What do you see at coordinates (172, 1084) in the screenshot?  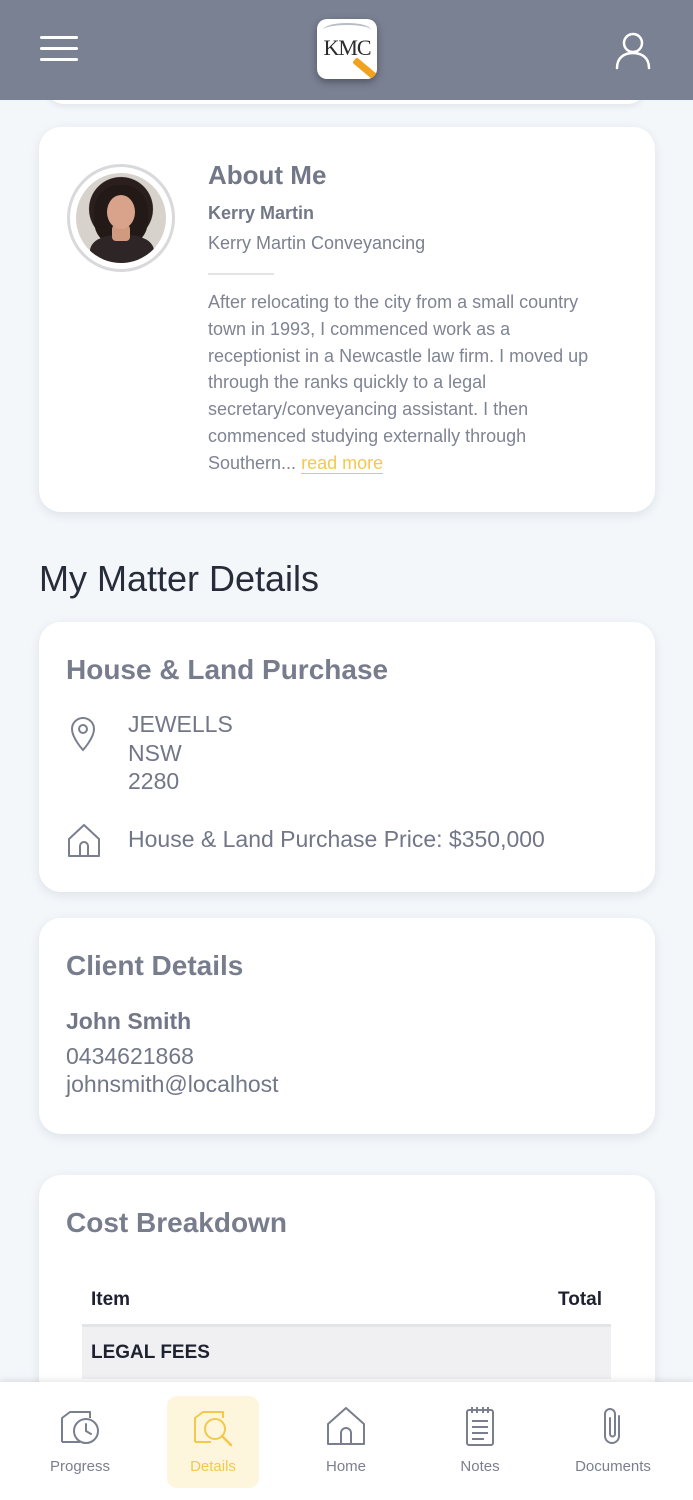 I see `client-email: johnsmith@localhost` at bounding box center [172, 1084].